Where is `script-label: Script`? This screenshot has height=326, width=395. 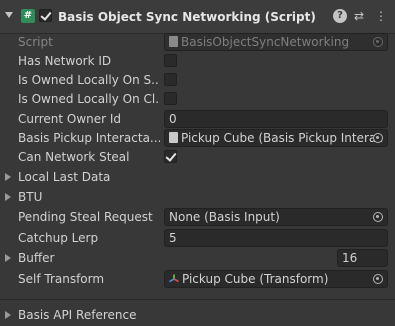
script-label: Script is located at coordinates (35, 42).